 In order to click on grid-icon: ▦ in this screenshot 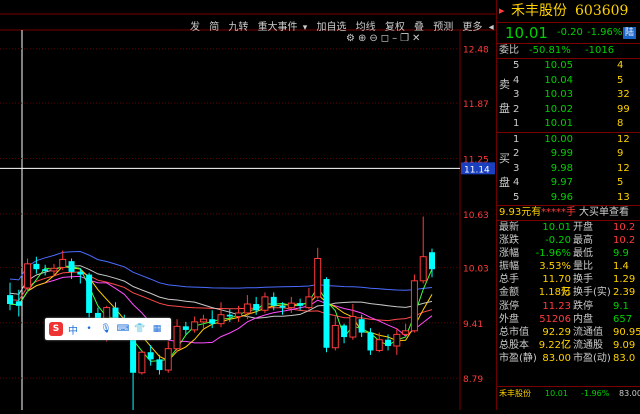, I will do `click(157, 329)`.